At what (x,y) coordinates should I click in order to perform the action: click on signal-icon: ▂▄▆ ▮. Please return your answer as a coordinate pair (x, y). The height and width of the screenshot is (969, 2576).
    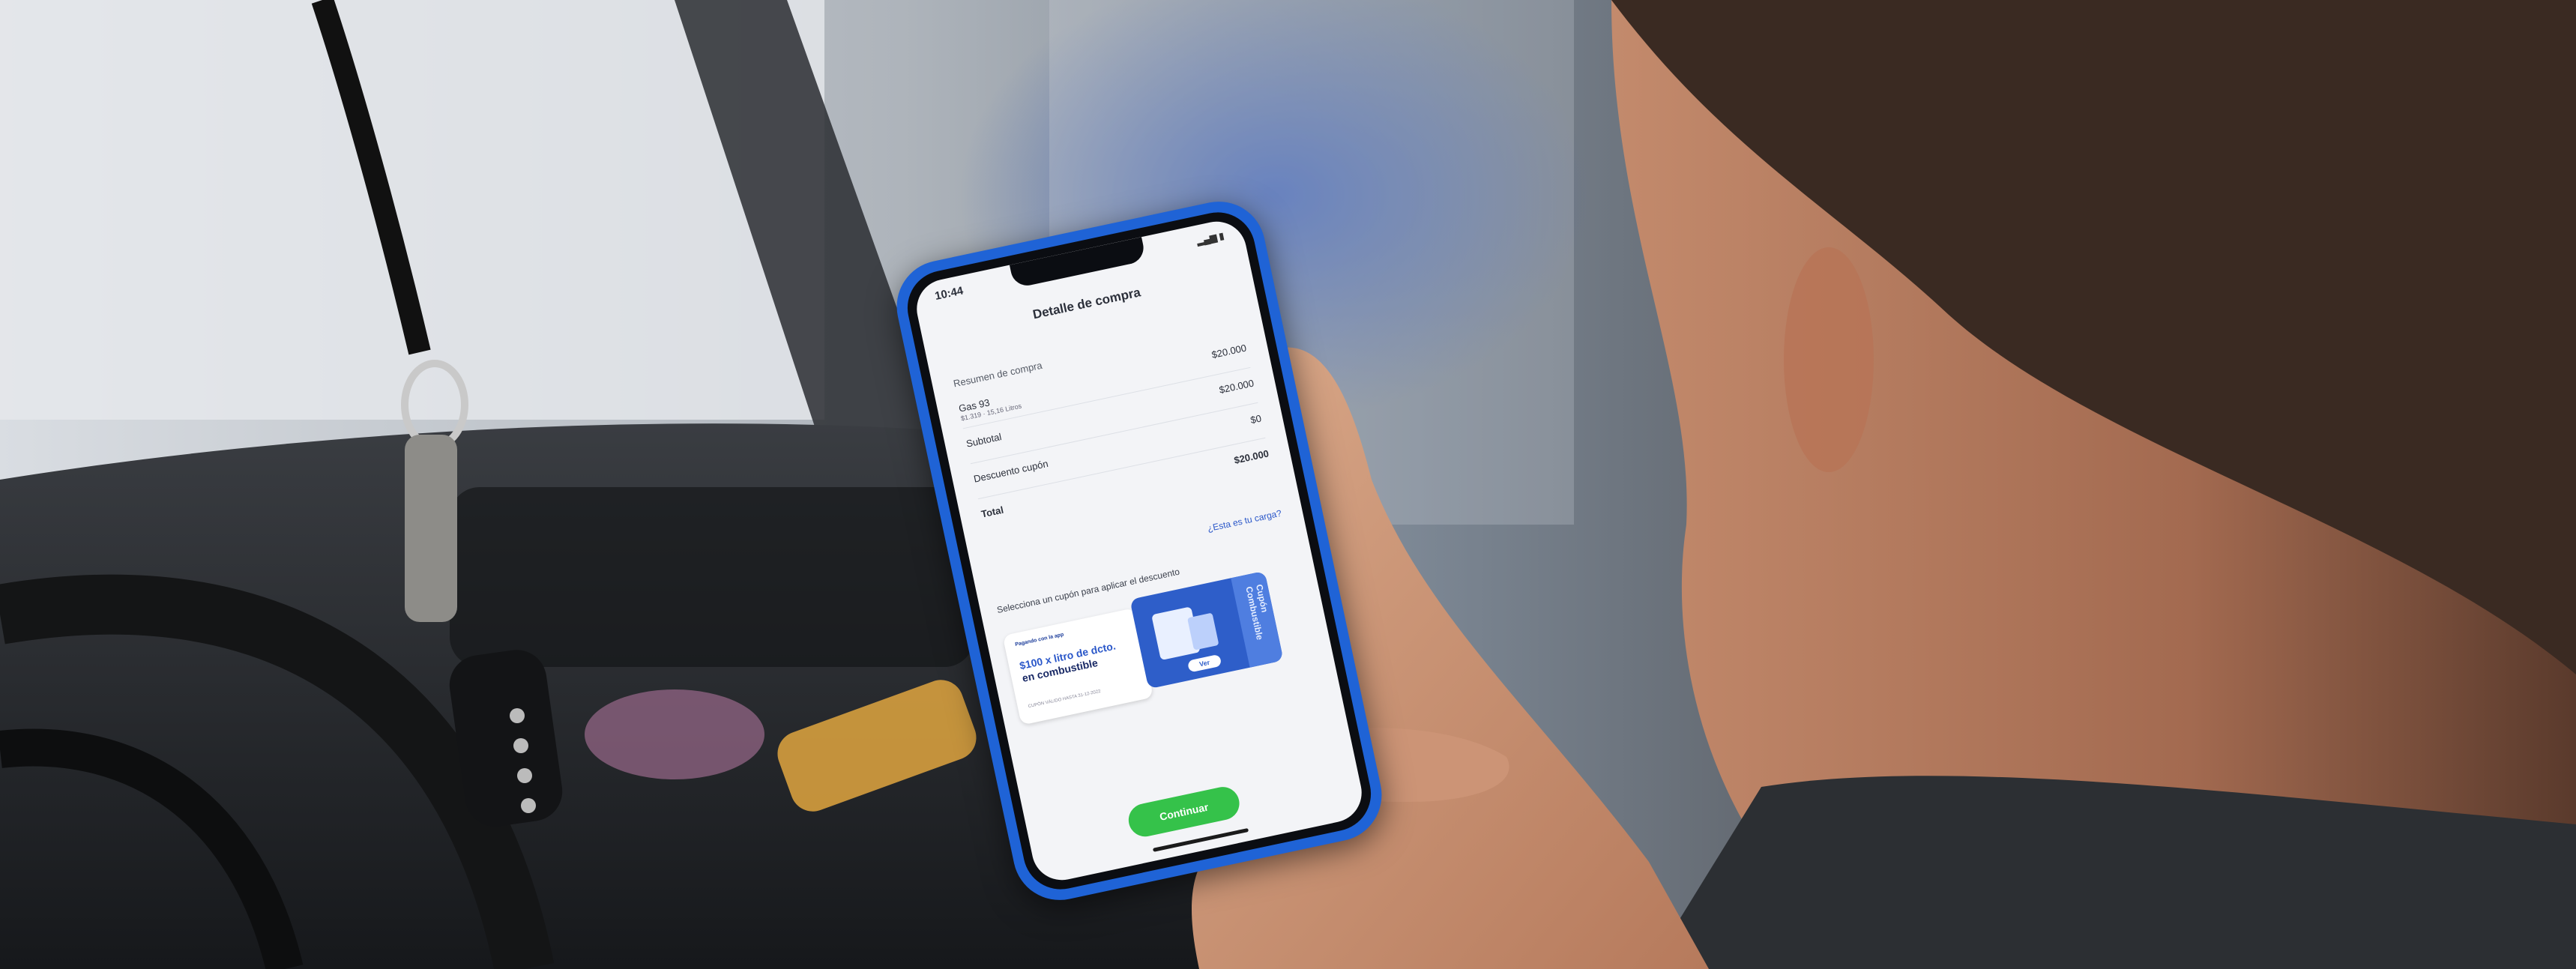
    Looking at the image, I should click on (1210, 238).